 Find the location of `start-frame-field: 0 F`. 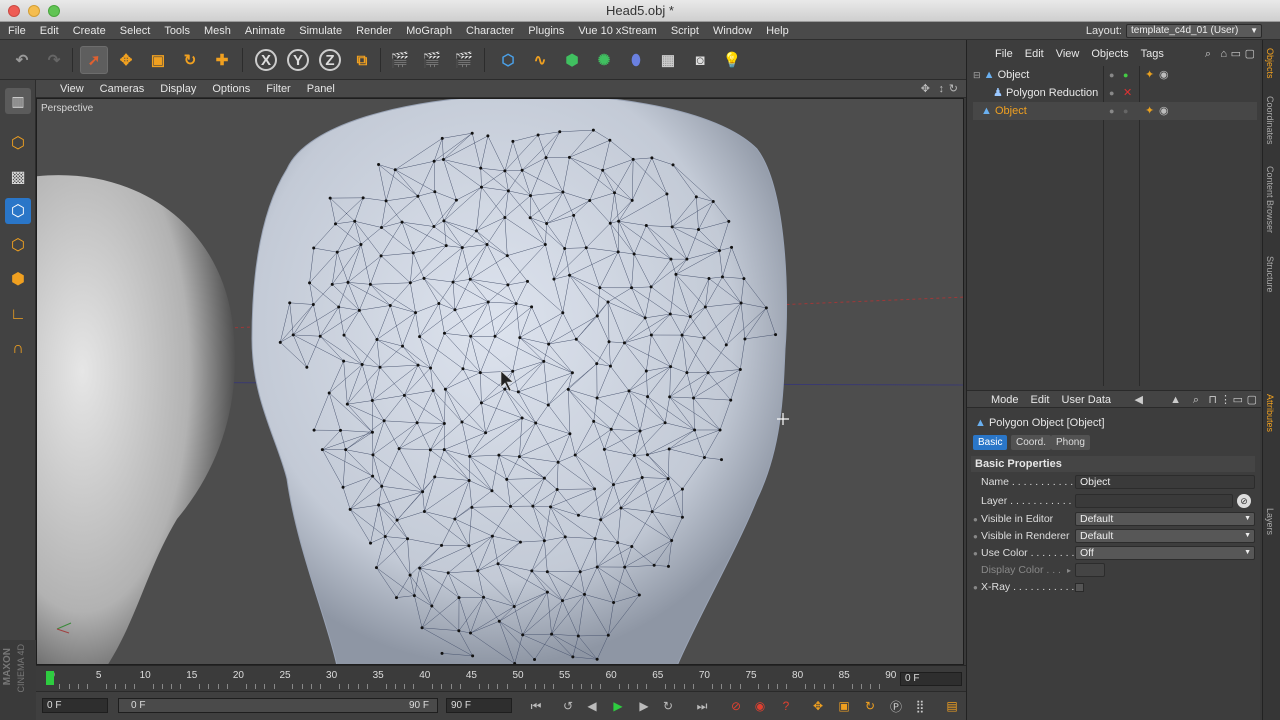

start-frame-field: 0 F is located at coordinates (75, 705).